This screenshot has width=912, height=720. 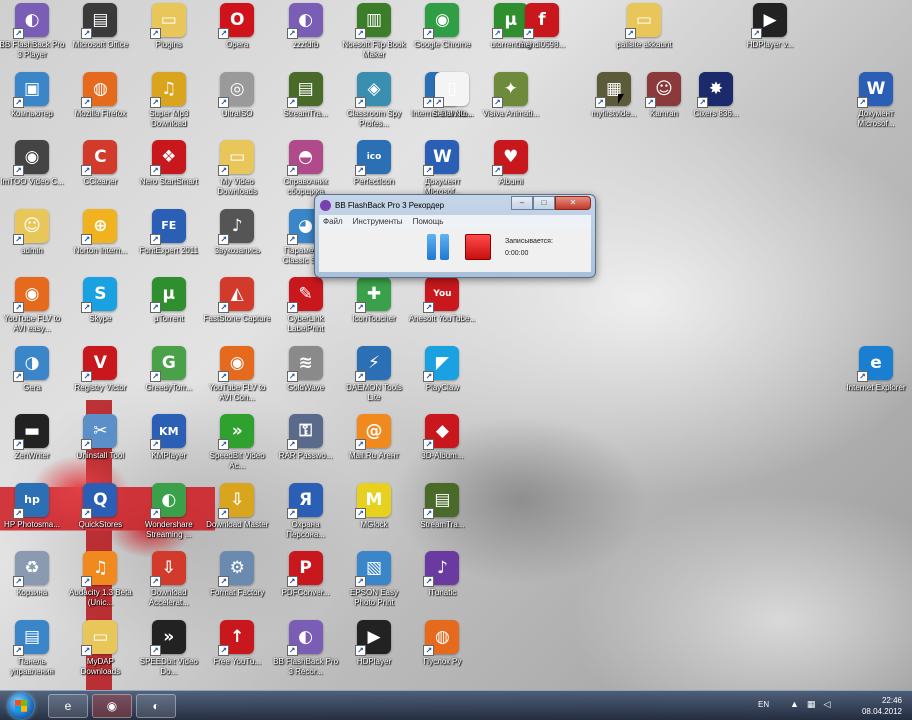 What do you see at coordinates (169, 311) in the screenshot?
I see `desktop-icon: µ ↗ µTorrent` at bounding box center [169, 311].